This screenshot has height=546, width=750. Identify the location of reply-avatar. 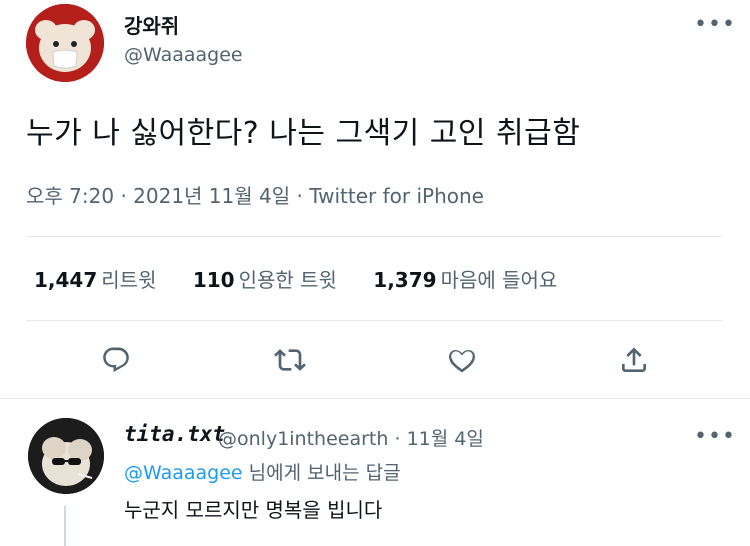
(66, 456).